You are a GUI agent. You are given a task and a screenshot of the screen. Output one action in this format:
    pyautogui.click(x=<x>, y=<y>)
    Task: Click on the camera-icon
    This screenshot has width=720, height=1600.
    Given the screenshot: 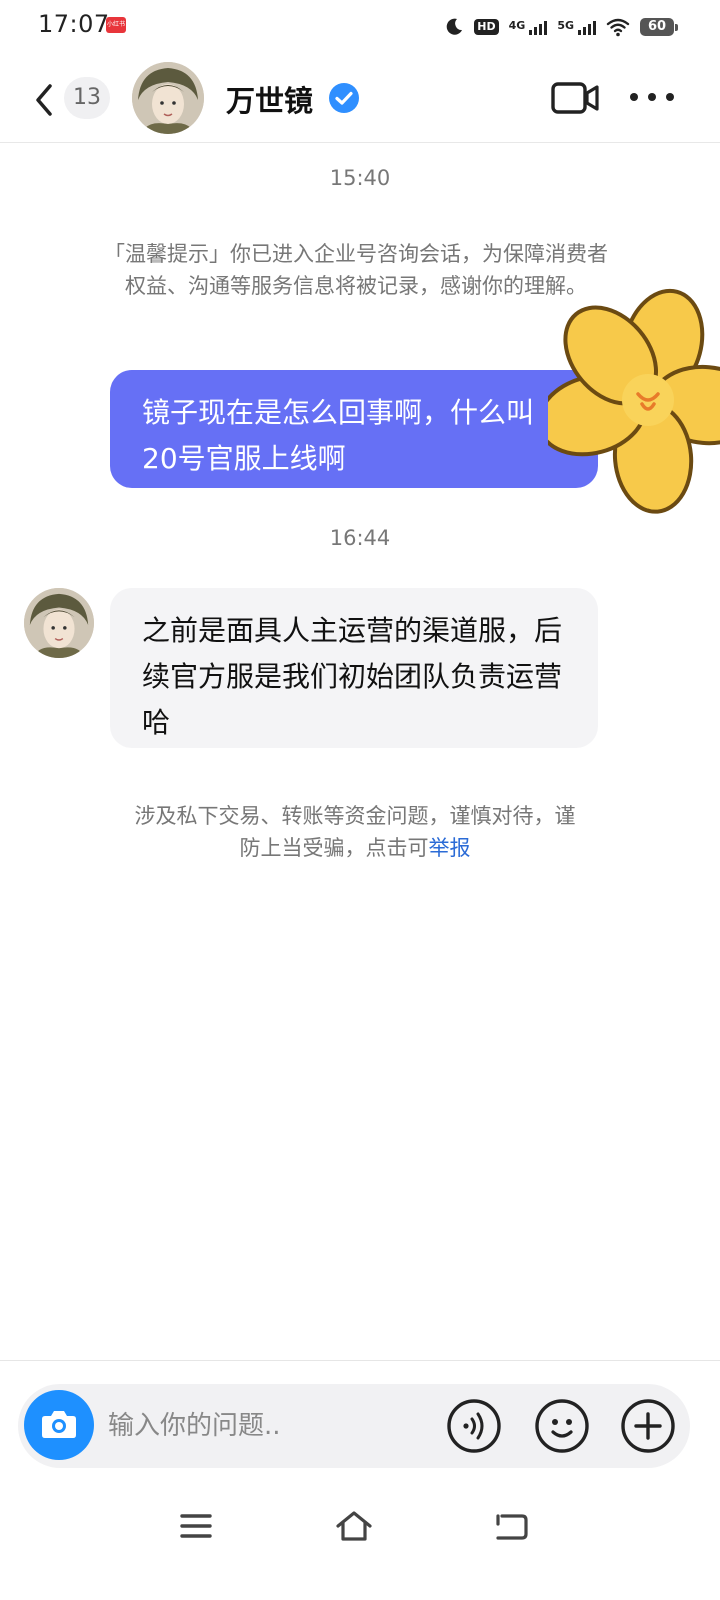 What is the action you would take?
    pyautogui.click(x=59, y=1424)
    